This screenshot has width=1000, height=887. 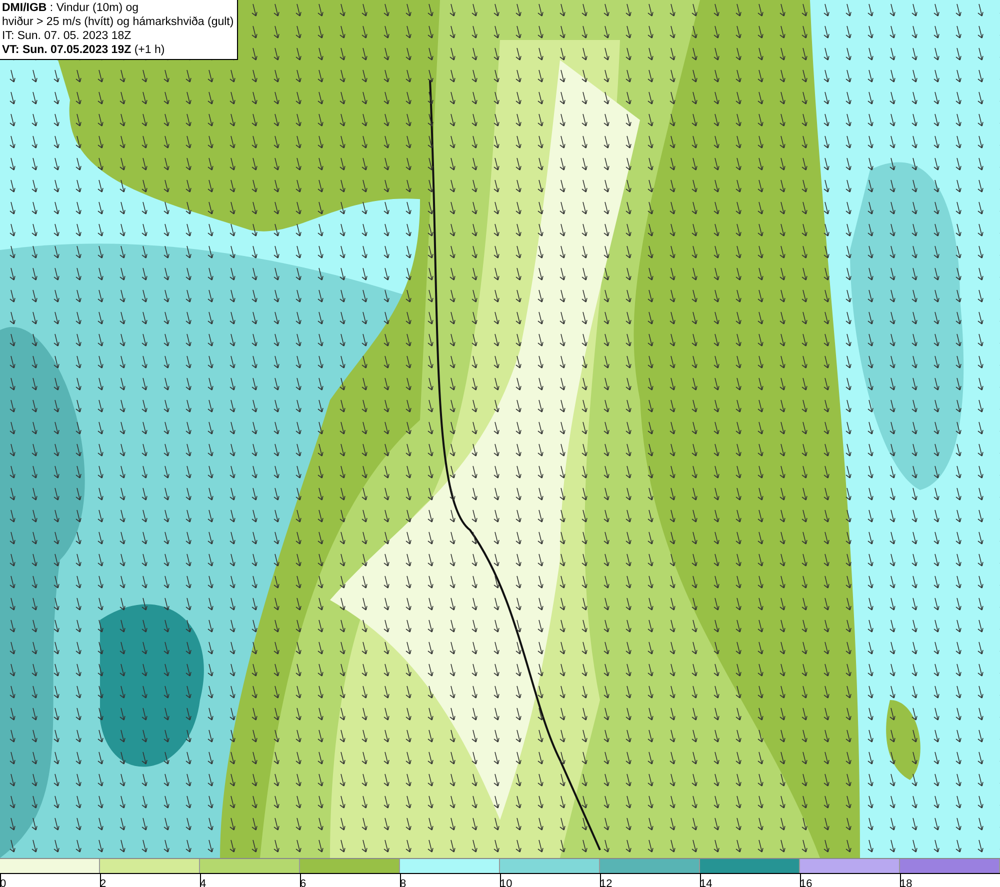 What do you see at coordinates (71, 8) in the screenshot?
I see `info-text: DMI/IGB : Vindur (10m) og` at bounding box center [71, 8].